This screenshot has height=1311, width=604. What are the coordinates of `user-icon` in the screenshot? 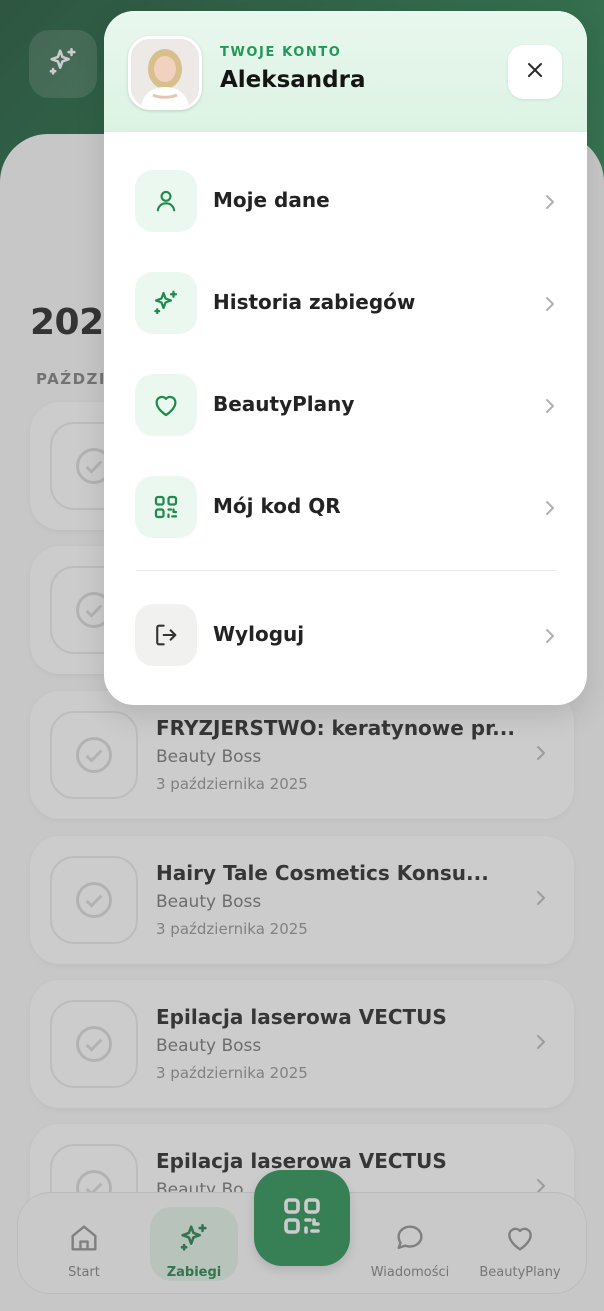 It's located at (166, 201).